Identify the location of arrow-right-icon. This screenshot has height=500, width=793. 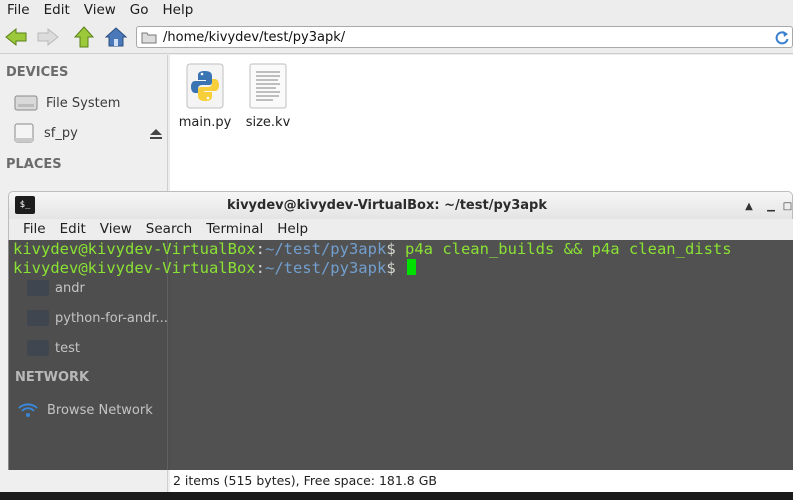
(48, 37).